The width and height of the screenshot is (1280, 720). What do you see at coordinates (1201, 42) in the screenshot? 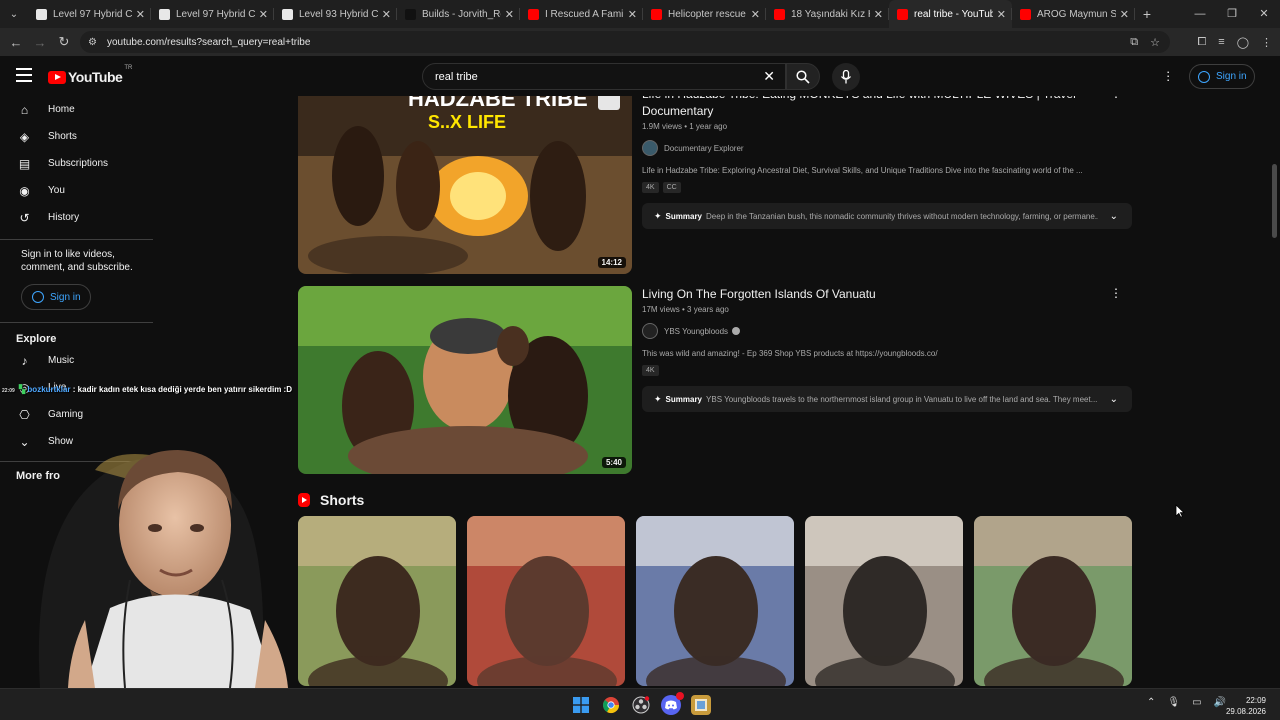
I see `extensions-icon: ⧠` at bounding box center [1201, 42].